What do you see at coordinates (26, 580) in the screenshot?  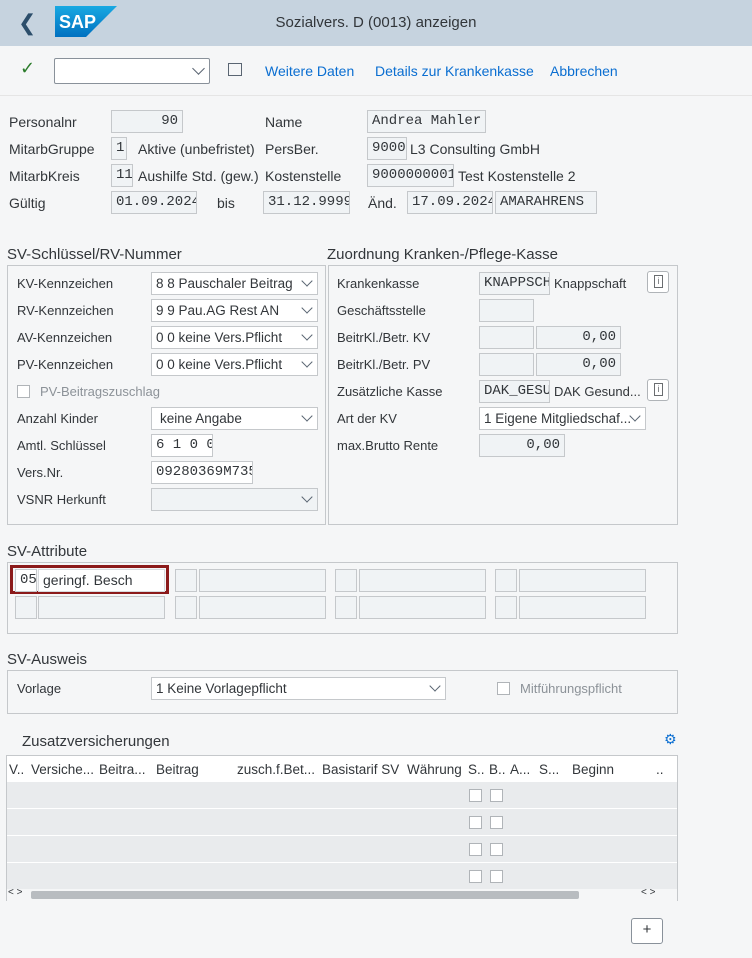 I see `sv-attribute-code: 05` at bounding box center [26, 580].